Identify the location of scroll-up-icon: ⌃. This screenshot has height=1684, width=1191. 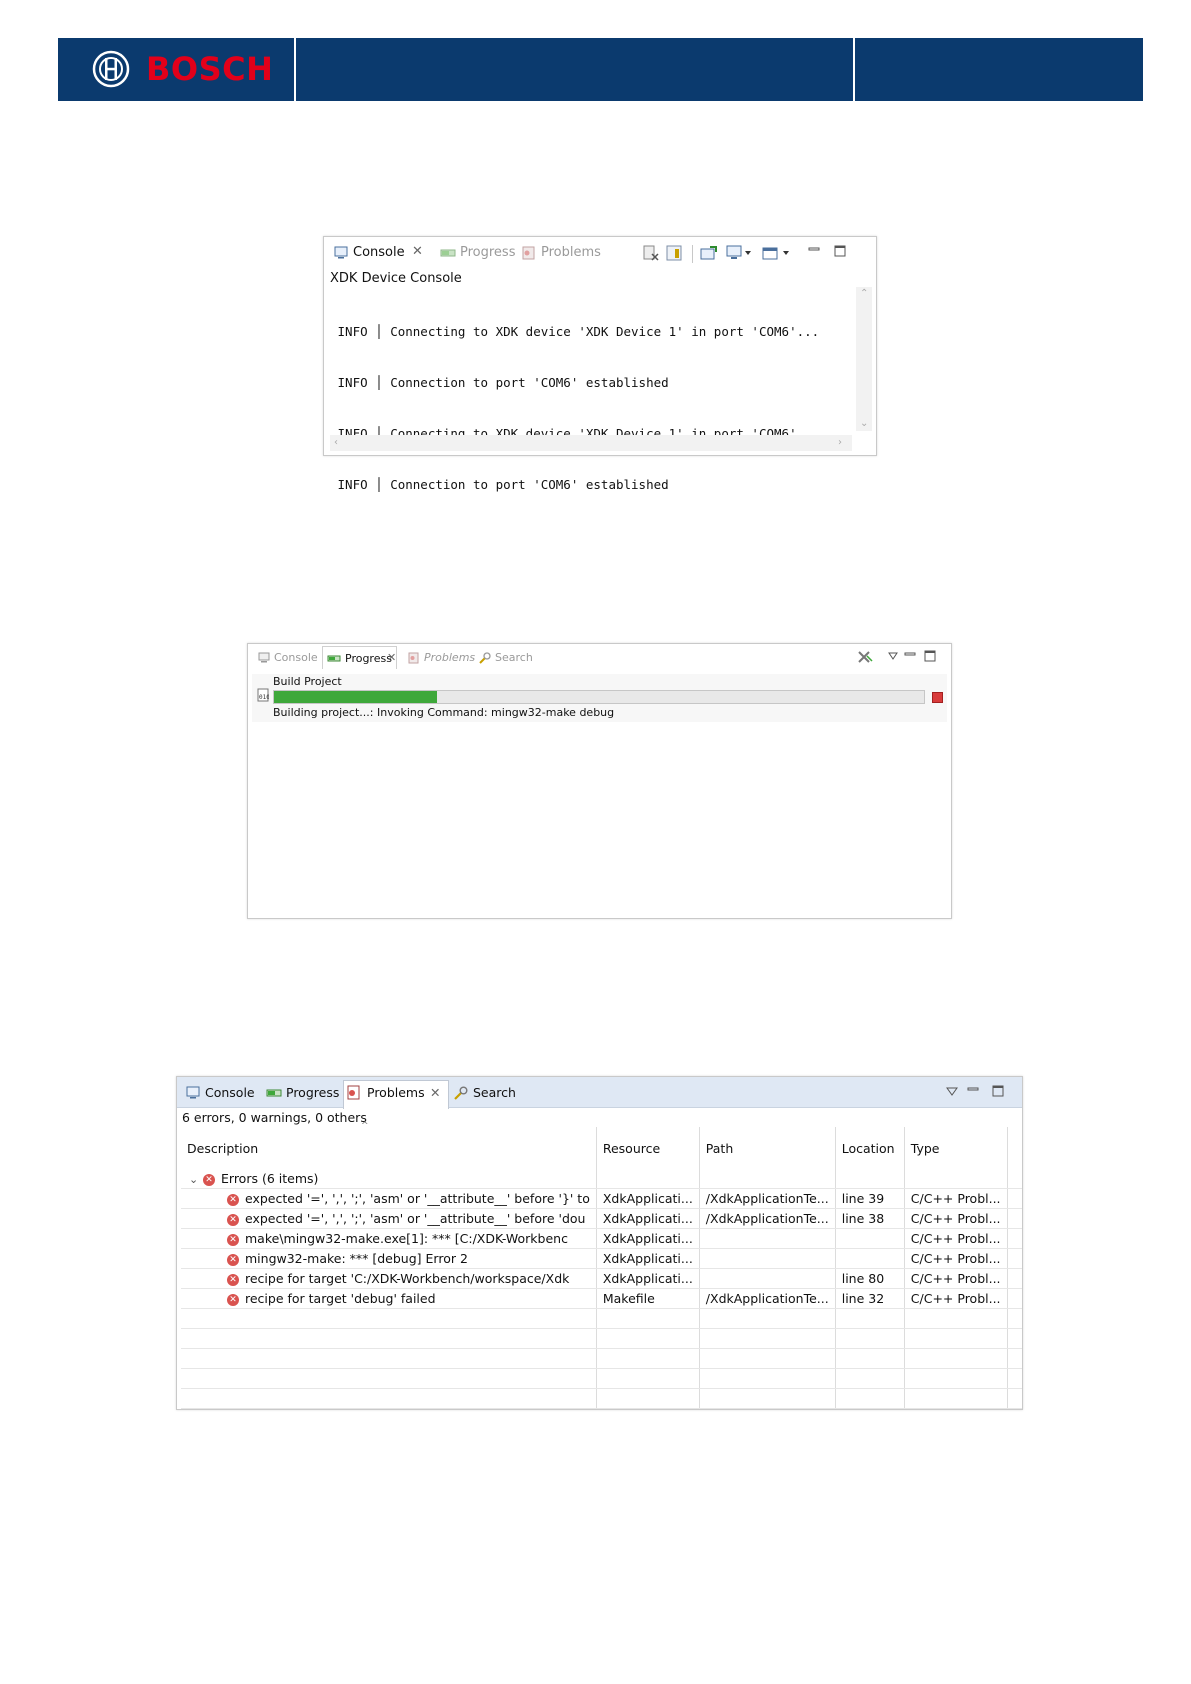
(864, 294).